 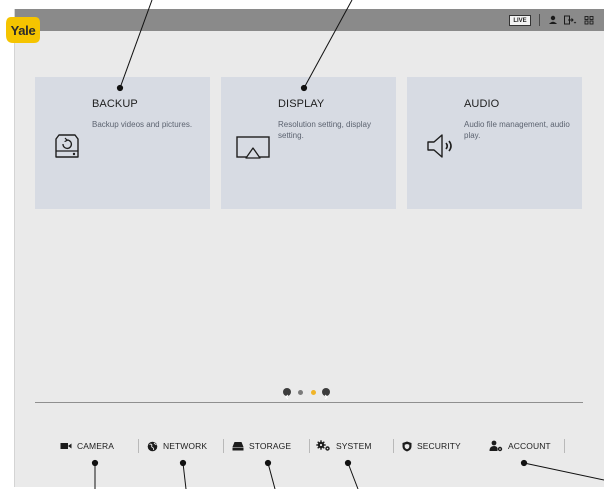 I want to click on nav-security: SECURITY, so click(x=431, y=446).